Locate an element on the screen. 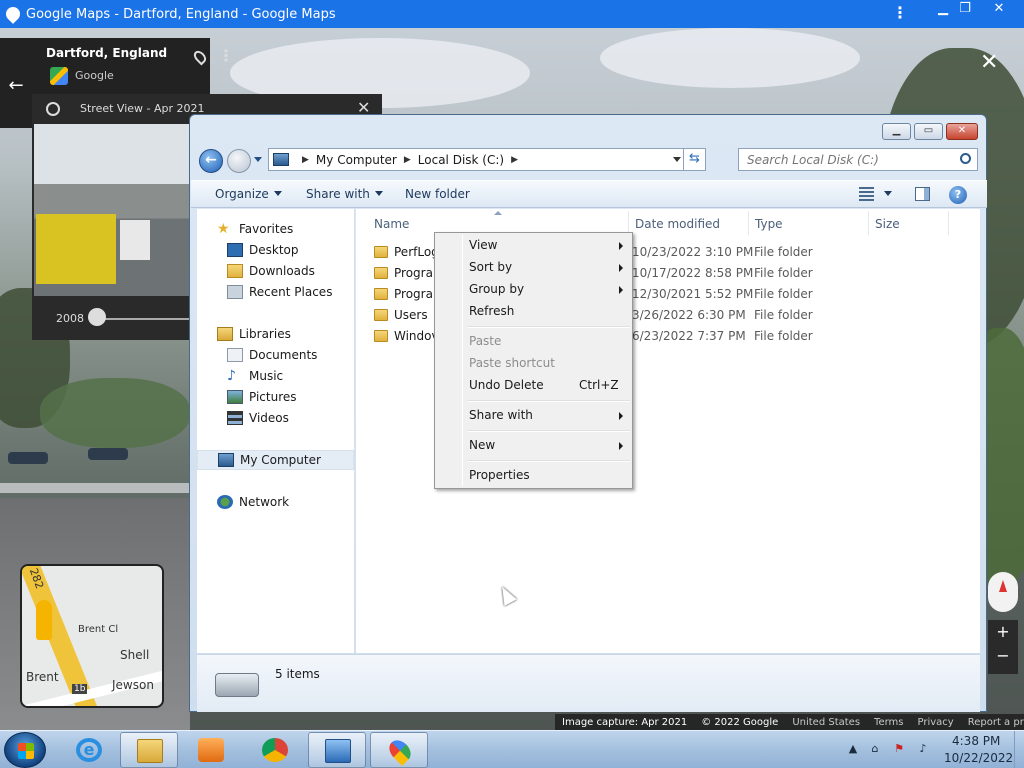 The height and width of the screenshot is (768, 1024). close-window-button: ✕ is located at coordinates (962, 131).